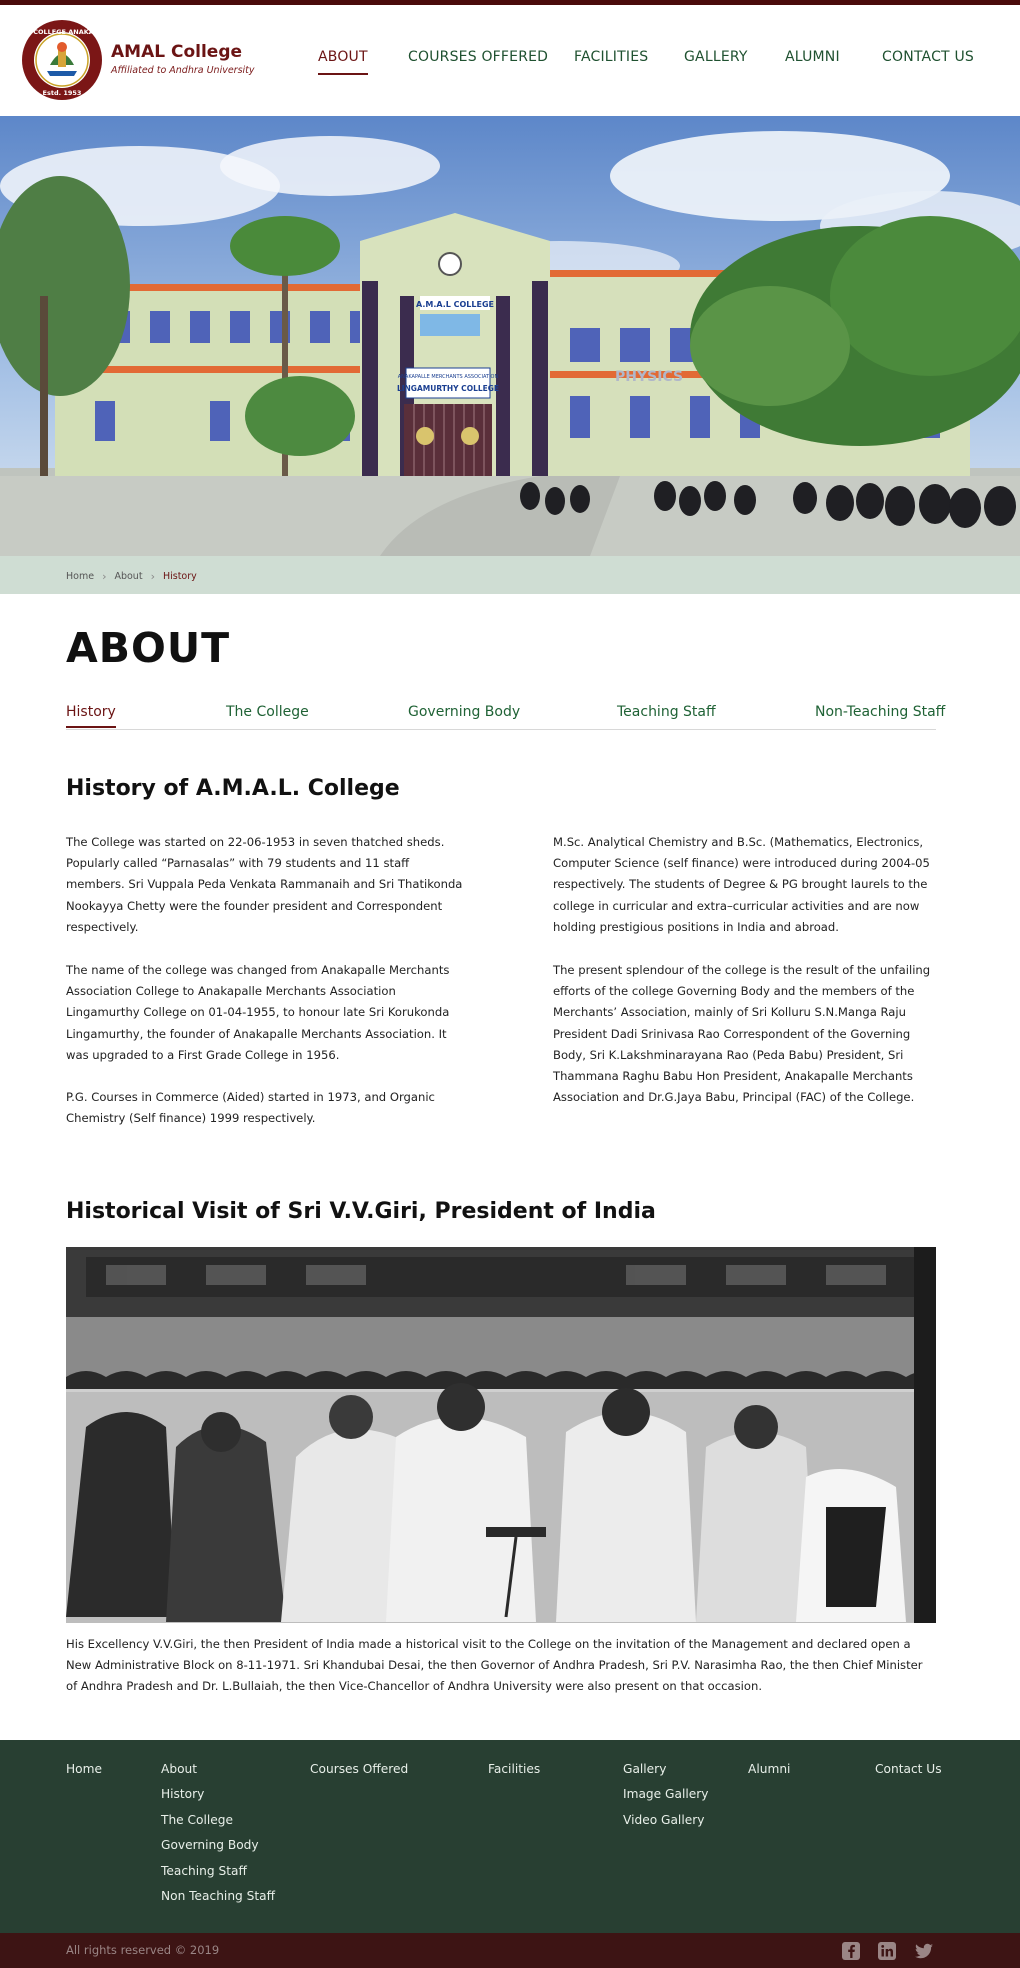  Describe the element at coordinates (218, 1845) in the screenshot. I see `footer-link-governing-body: Governing Body` at that location.